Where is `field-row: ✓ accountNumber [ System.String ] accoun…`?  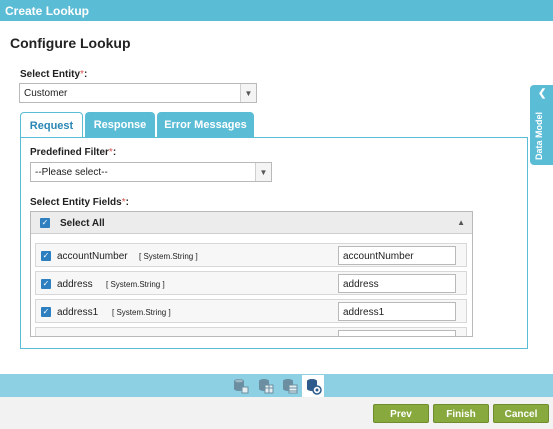
field-row: ✓ accountNumber [ System.String ] accoun… is located at coordinates (251, 255).